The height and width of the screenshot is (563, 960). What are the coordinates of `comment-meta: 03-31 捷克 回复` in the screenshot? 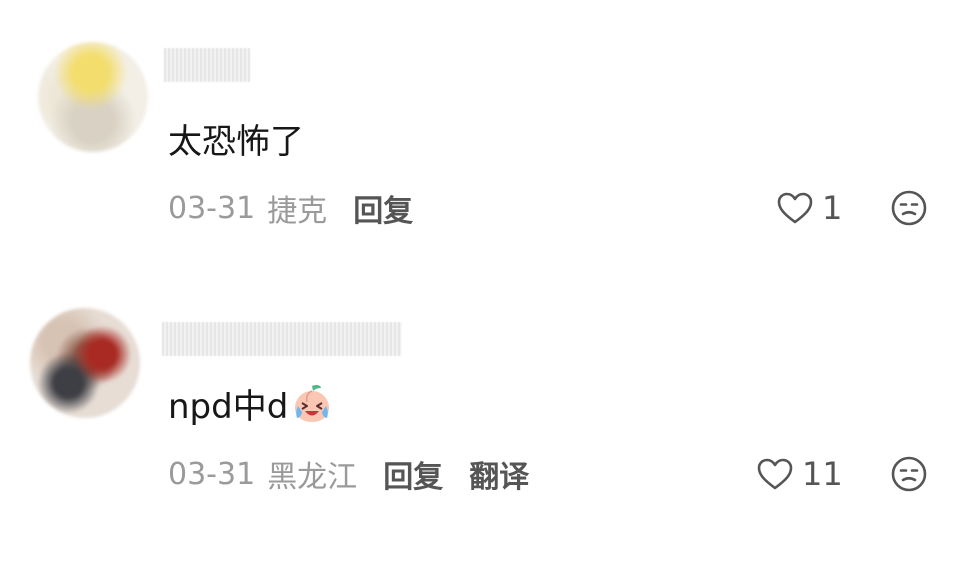 It's located at (290, 208).